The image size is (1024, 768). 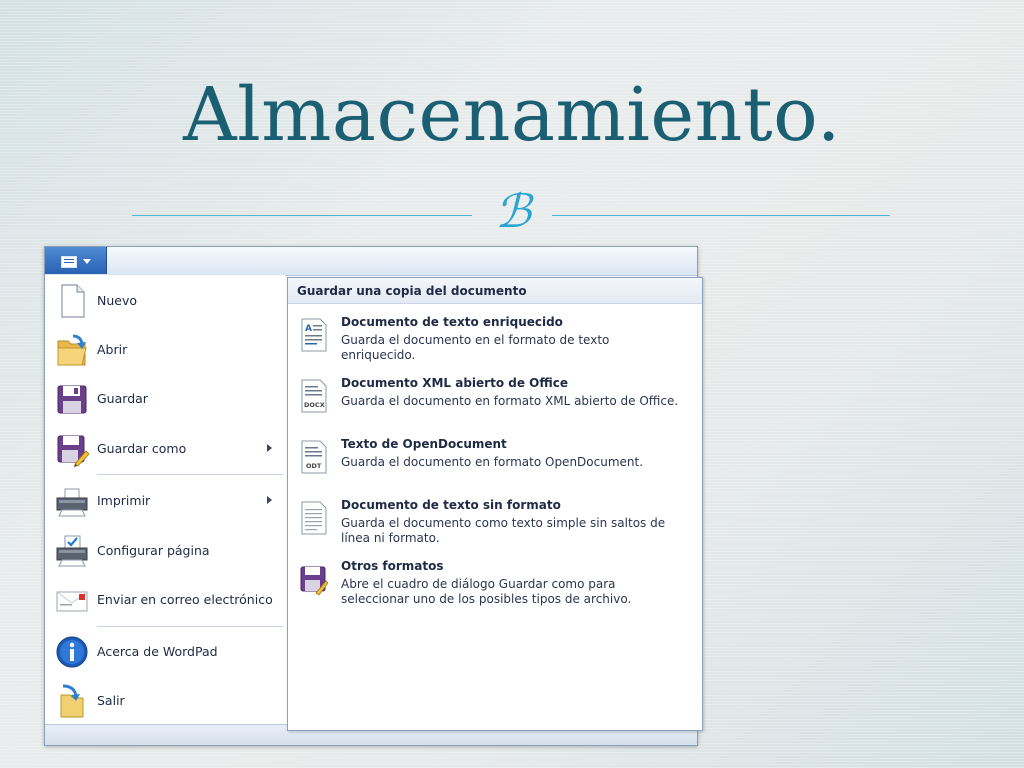 I want to click on menu-item-open: Abrir, so click(x=165, y=350).